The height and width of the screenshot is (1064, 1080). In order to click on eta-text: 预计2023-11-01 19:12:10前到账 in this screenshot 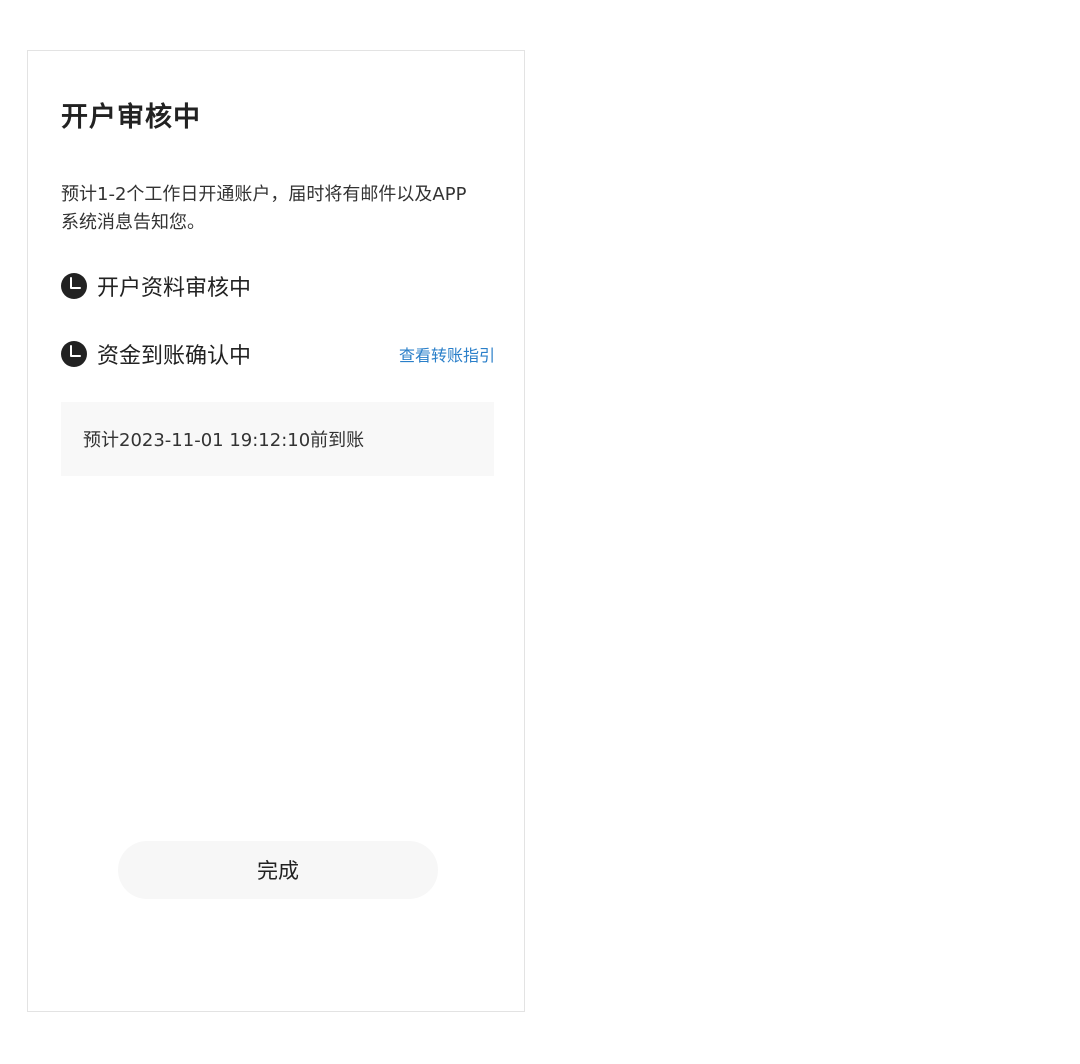, I will do `click(224, 440)`.